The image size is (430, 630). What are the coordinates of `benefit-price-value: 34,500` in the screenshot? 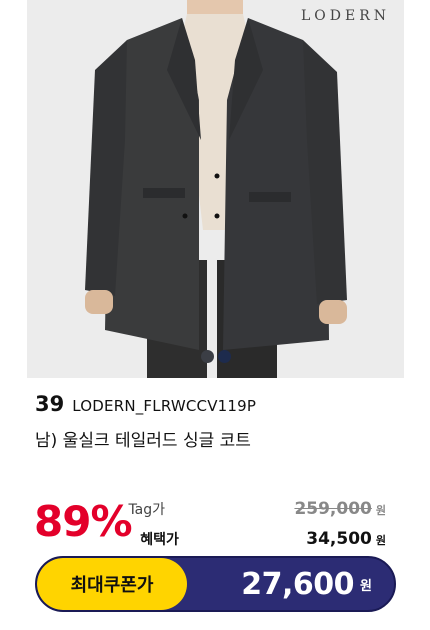 It's located at (339, 539).